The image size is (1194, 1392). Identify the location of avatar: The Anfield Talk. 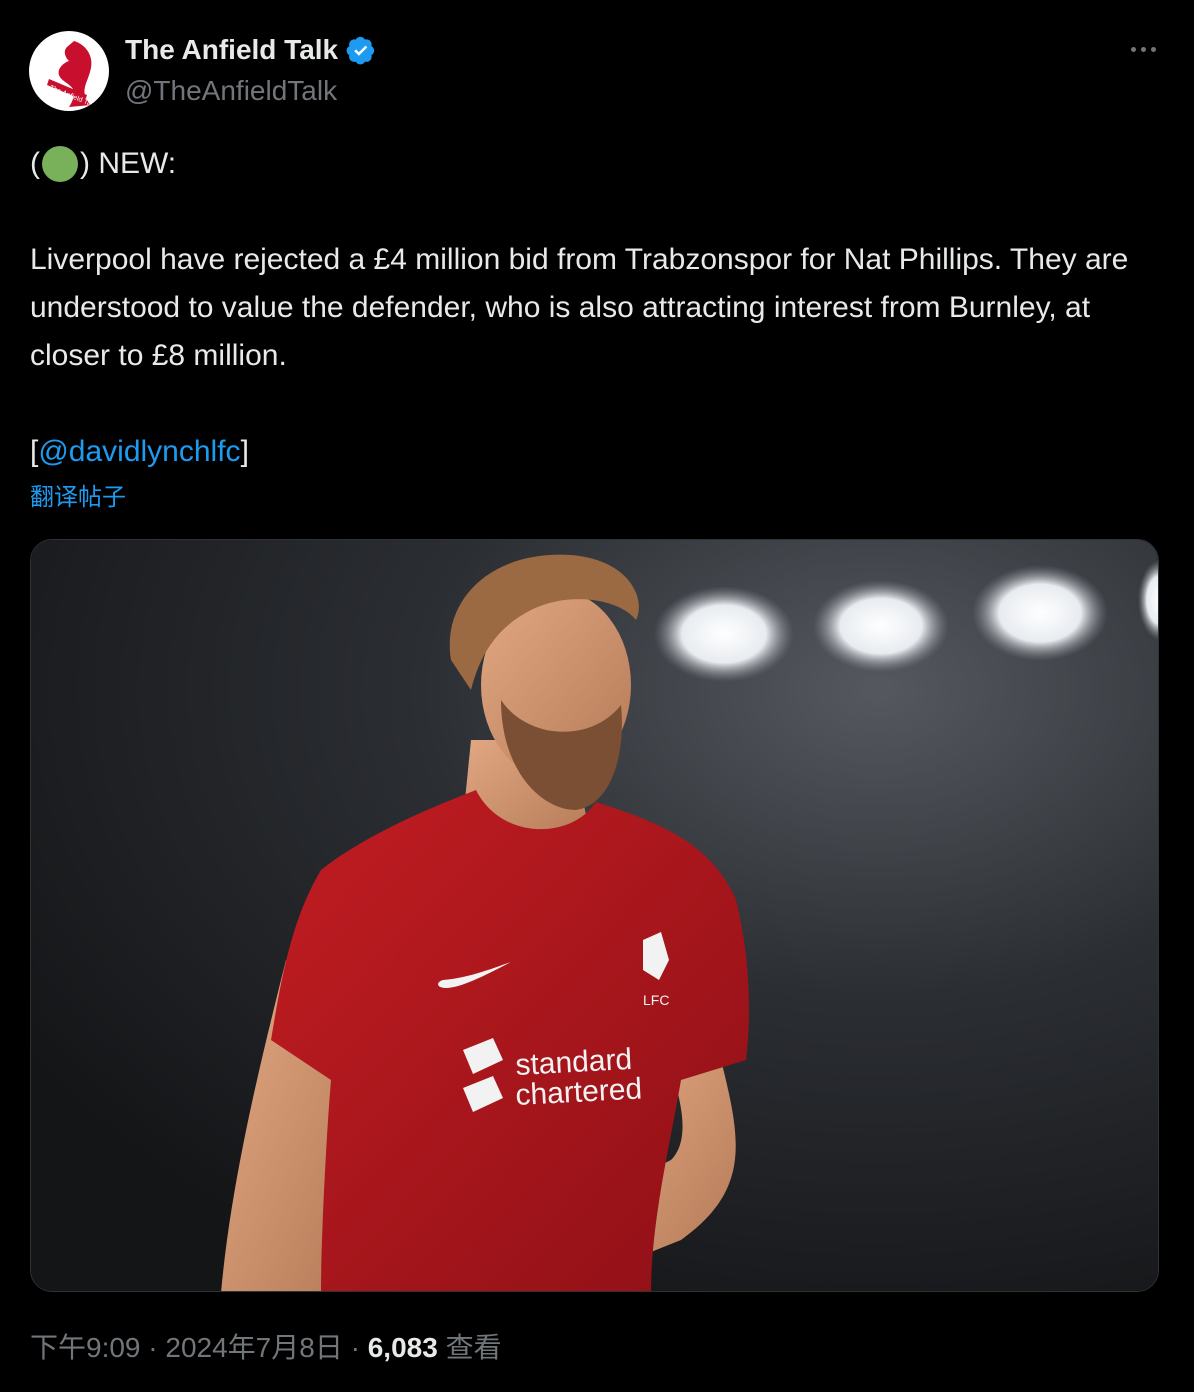
(69, 71).